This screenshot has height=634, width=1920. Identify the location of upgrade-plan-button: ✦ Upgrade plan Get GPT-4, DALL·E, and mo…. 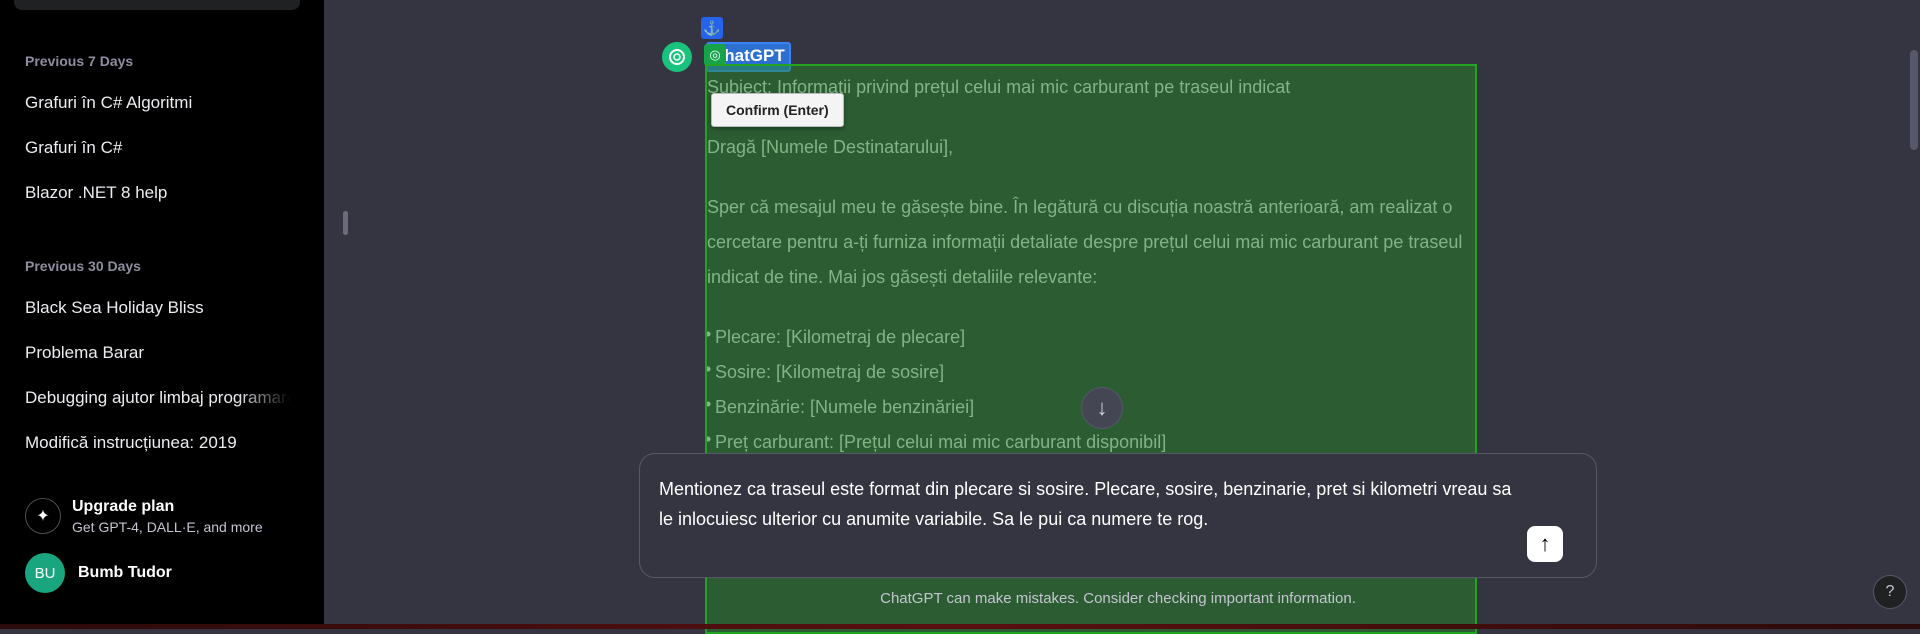
(165, 516).